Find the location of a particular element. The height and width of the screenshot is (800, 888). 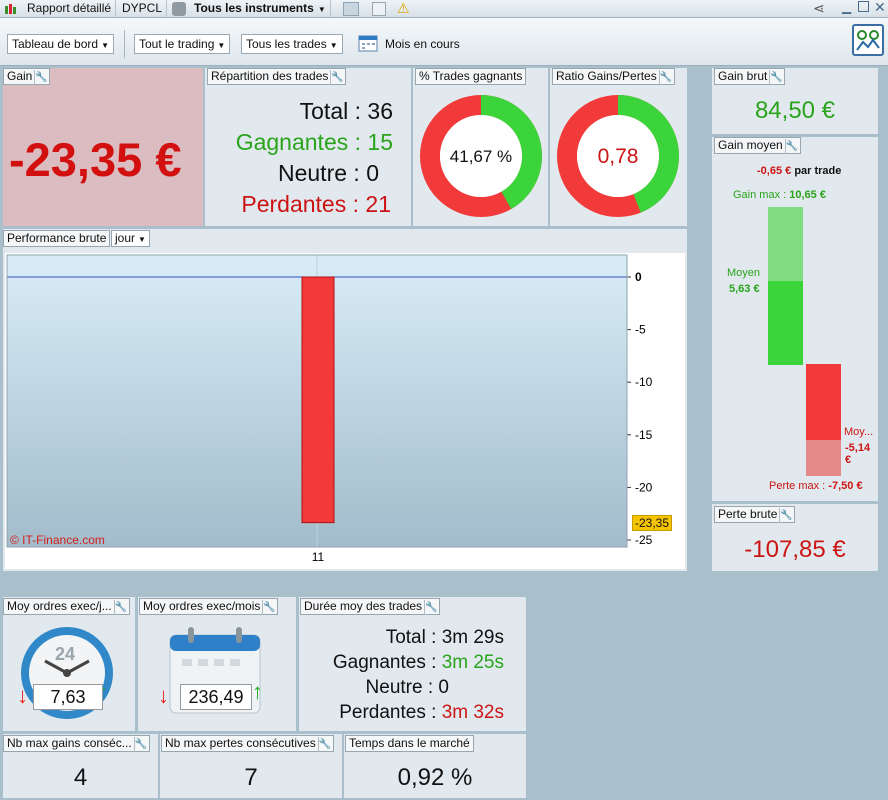

warning-icon: ⚠ is located at coordinates (403, 8).